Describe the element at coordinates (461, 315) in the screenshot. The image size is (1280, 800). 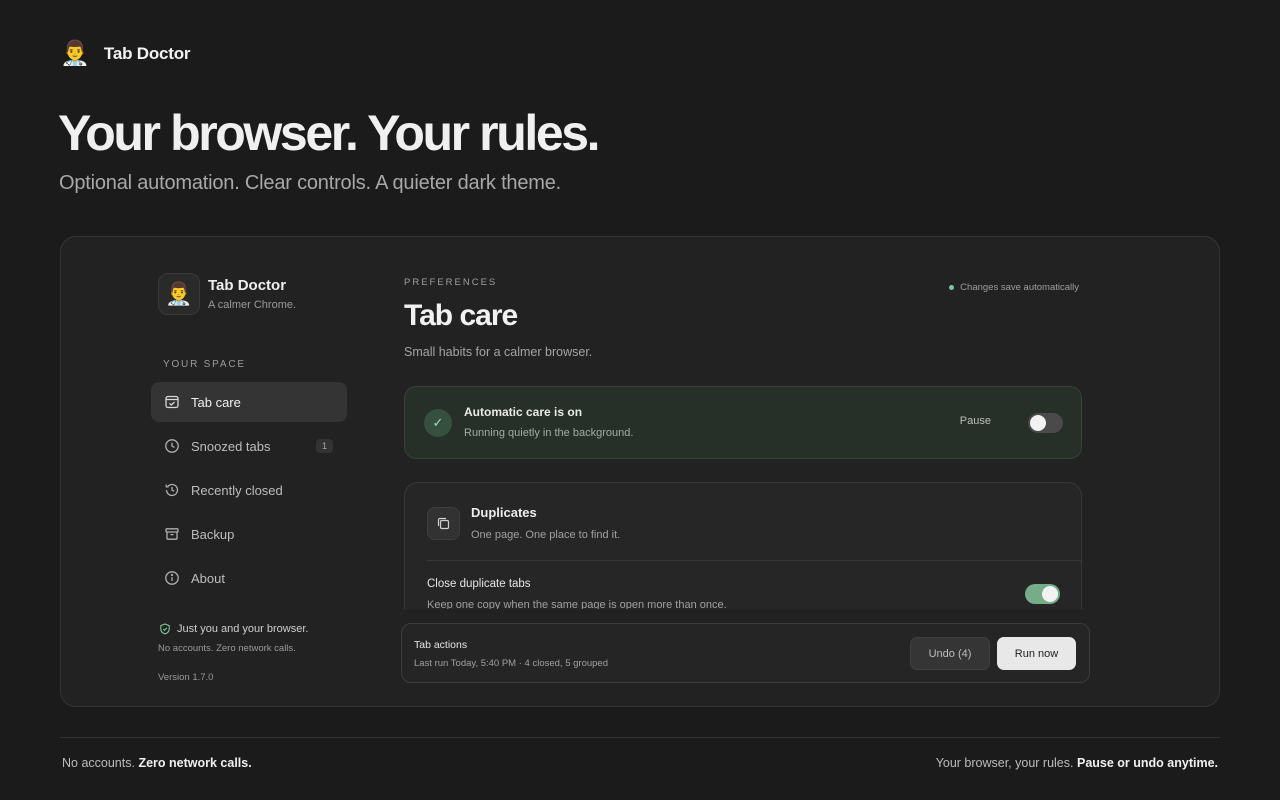
I see `page-title: Tab care` at that location.